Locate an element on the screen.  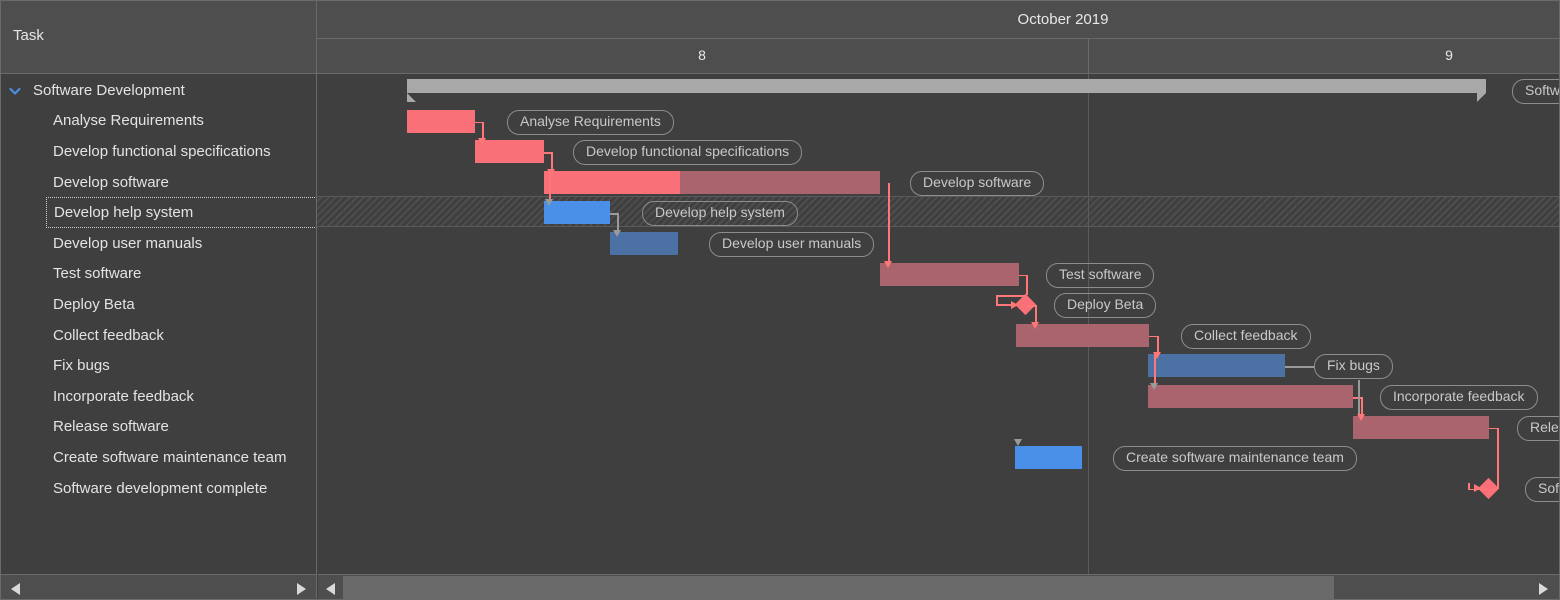
task-row: Collect feedback is located at coordinates (158, 335).